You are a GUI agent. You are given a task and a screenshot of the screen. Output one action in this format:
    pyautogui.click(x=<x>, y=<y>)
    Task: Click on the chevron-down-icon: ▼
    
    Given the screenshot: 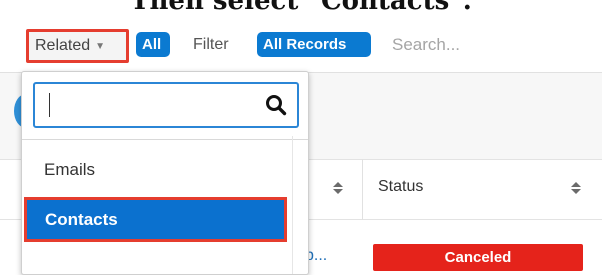 What is the action you would take?
    pyautogui.click(x=100, y=46)
    